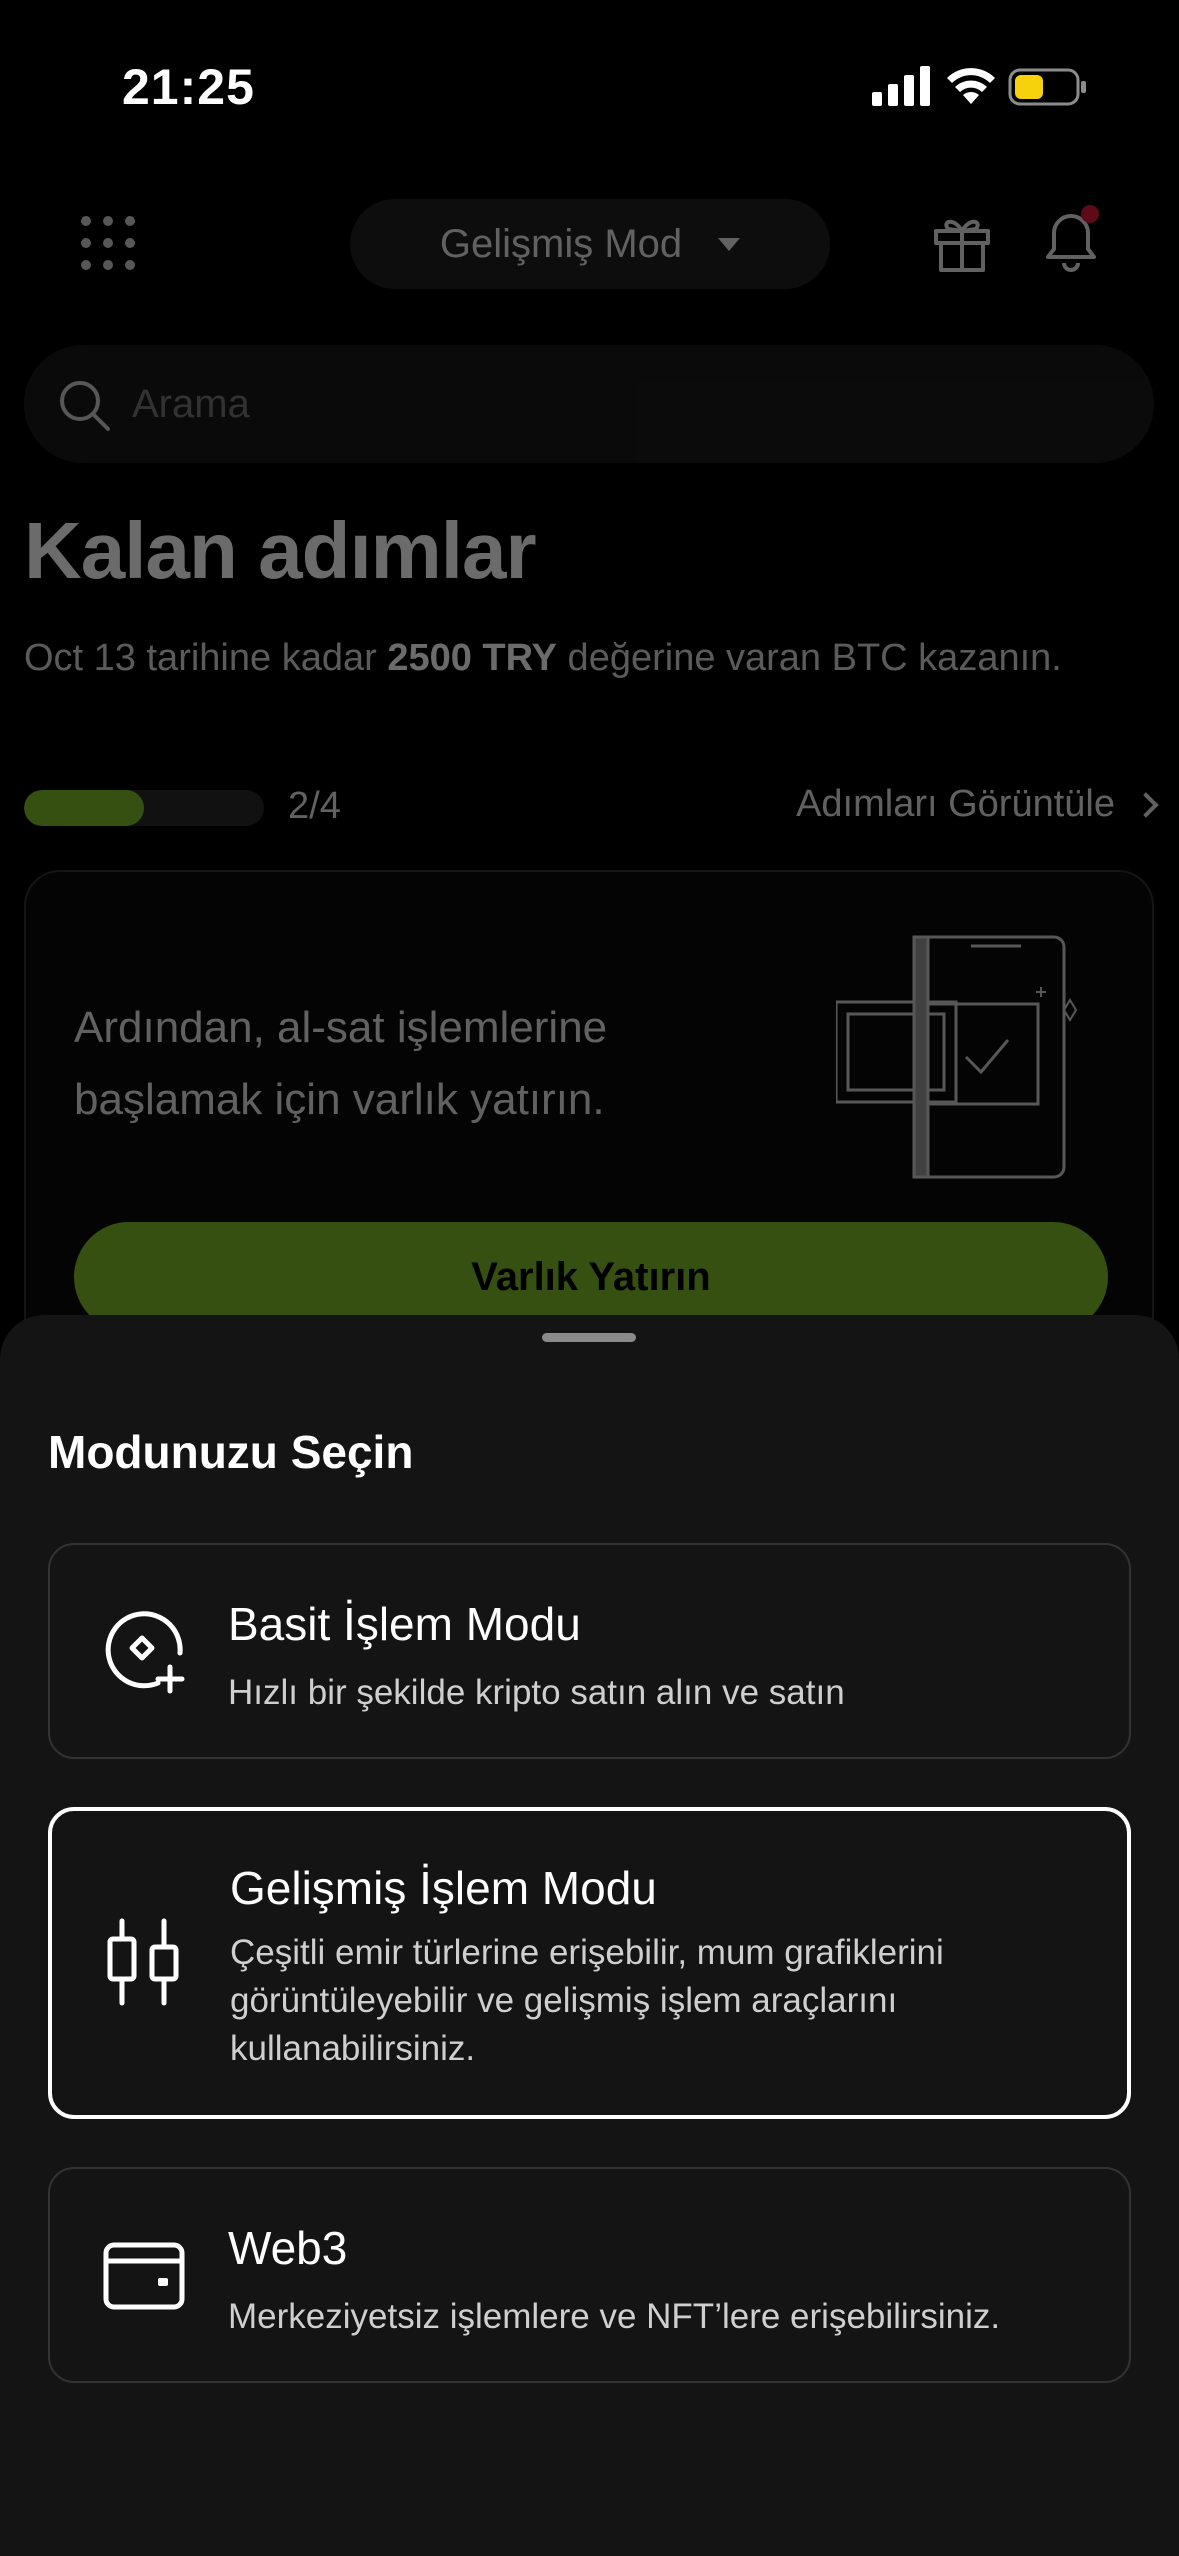 Image resolution: width=1179 pixels, height=2556 pixels. Describe the element at coordinates (188, 87) in the screenshot. I see `status-time: 21:25` at that location.